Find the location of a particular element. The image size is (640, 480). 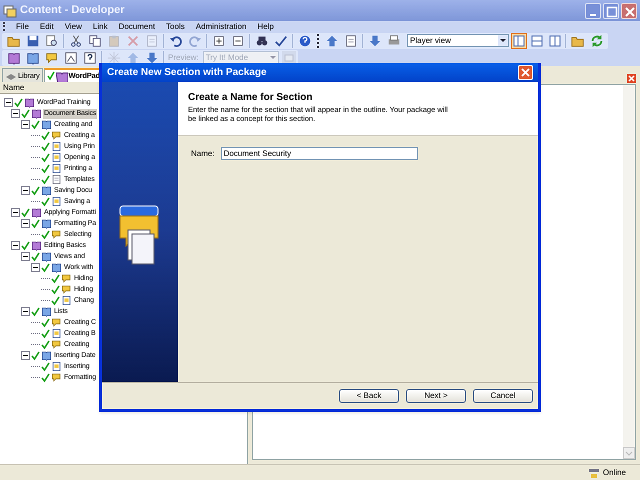

window-title: Content - Developer is located at coordinates (72, 10).